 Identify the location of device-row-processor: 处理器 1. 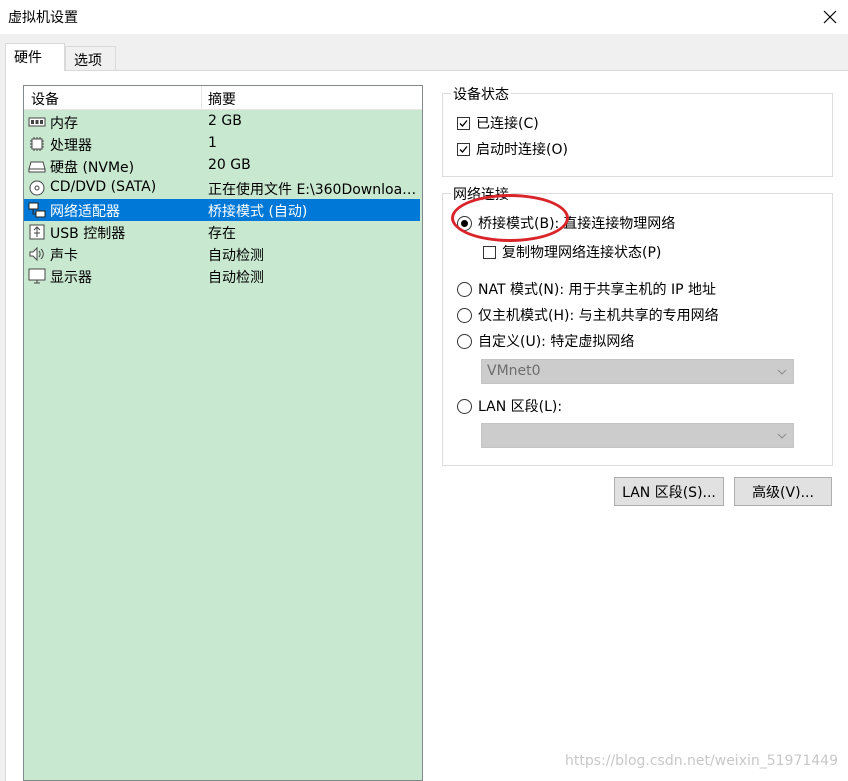
(222, 144).